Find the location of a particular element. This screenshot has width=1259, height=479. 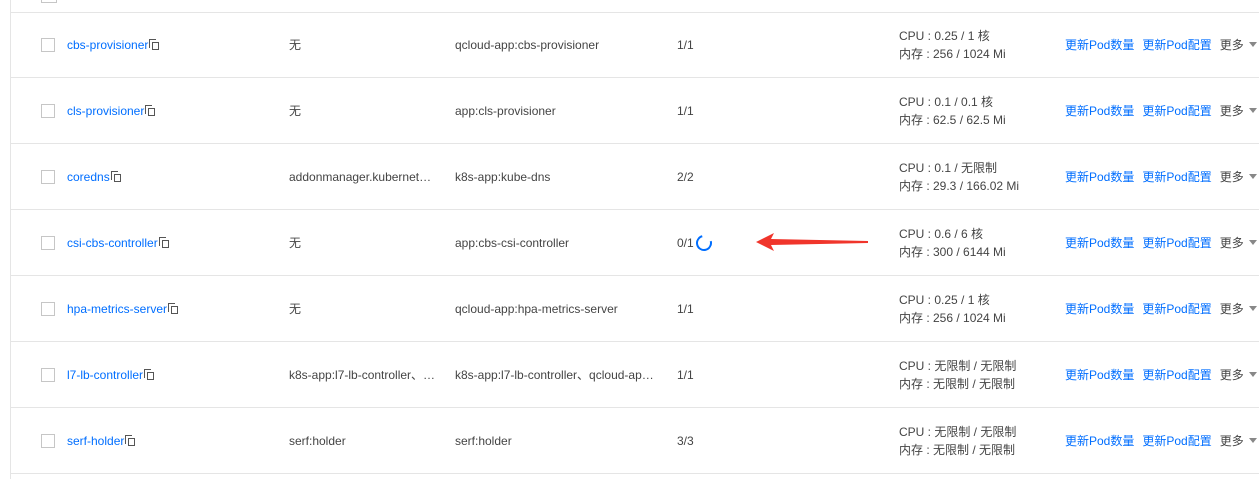

selector-text: qcloud-app:hpa-metrics-server is located at coordinates (536, 308).